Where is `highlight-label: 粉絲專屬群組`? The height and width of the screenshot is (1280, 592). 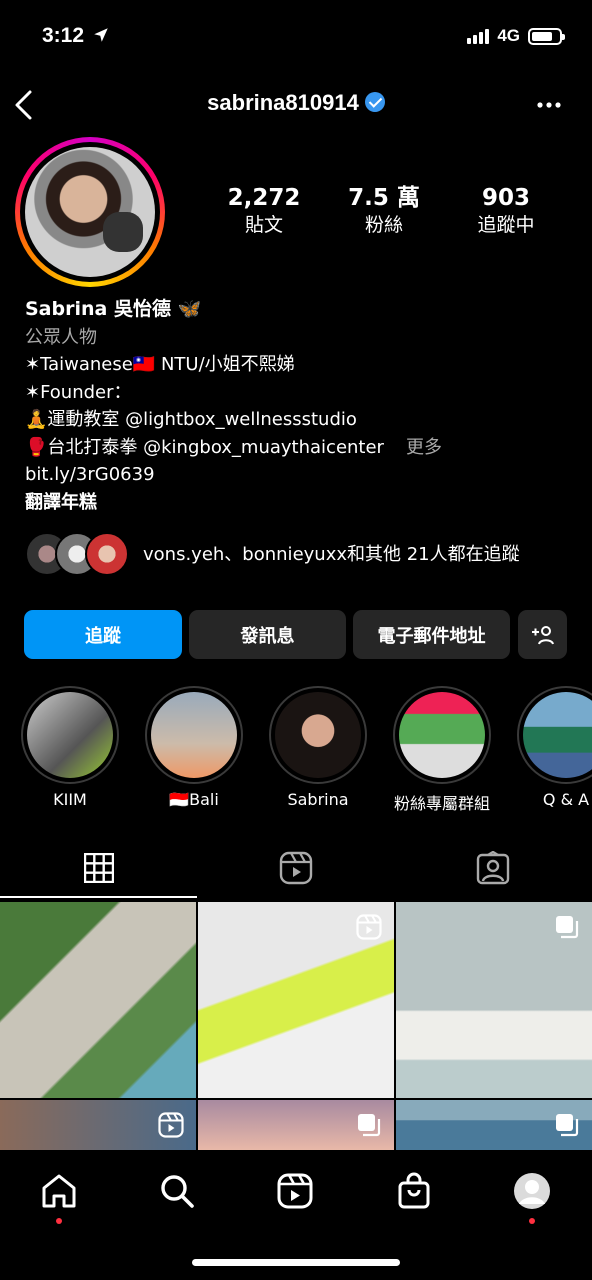 highlight-label: 粉絲專屬群組 is located at coordinates (441, 803).